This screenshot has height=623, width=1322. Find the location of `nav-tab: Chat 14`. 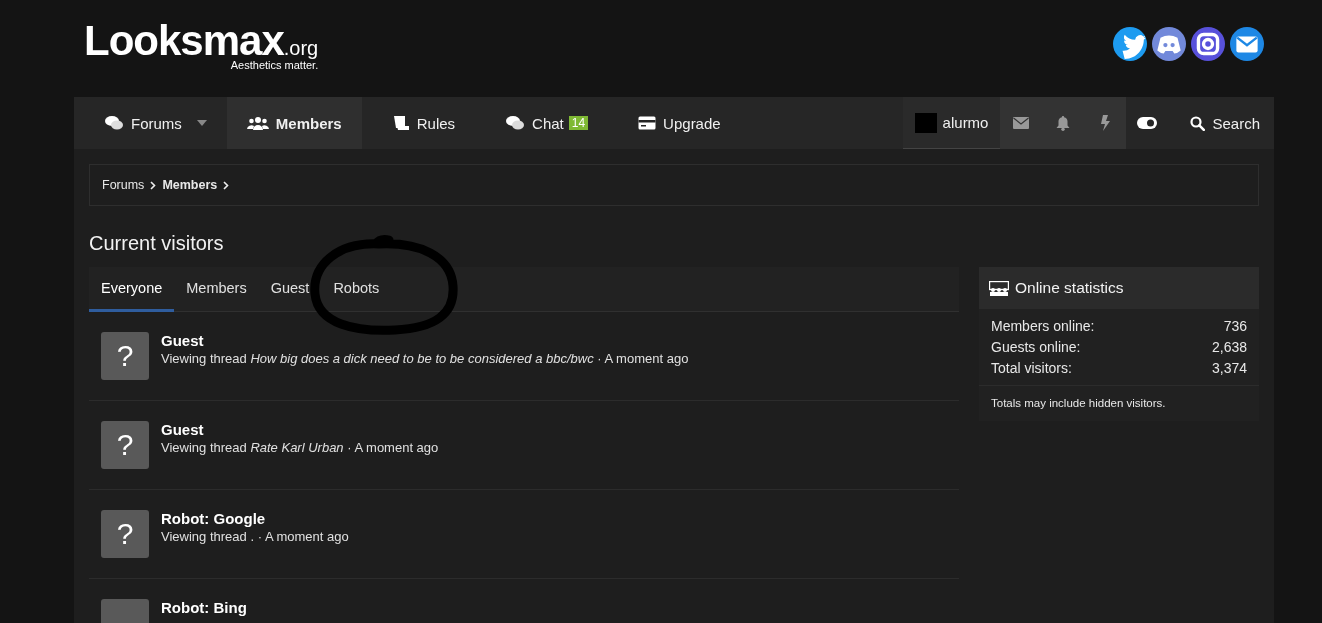

nav-tab: Chat 14 is located at coordinates (542, 123).